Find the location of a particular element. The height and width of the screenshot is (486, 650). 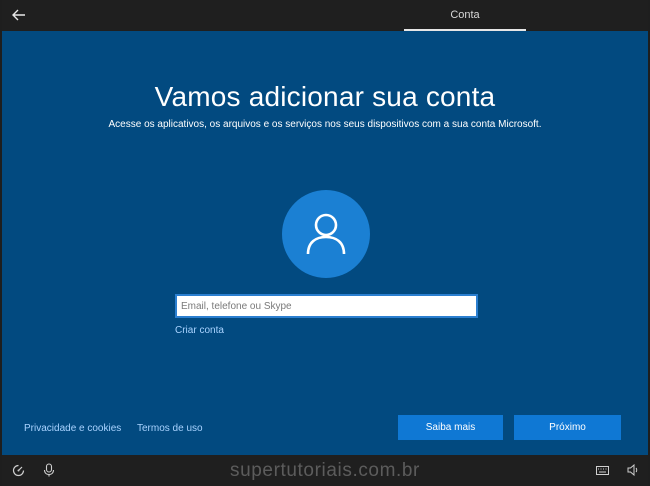

account-input is located at coordinates (326, 306).